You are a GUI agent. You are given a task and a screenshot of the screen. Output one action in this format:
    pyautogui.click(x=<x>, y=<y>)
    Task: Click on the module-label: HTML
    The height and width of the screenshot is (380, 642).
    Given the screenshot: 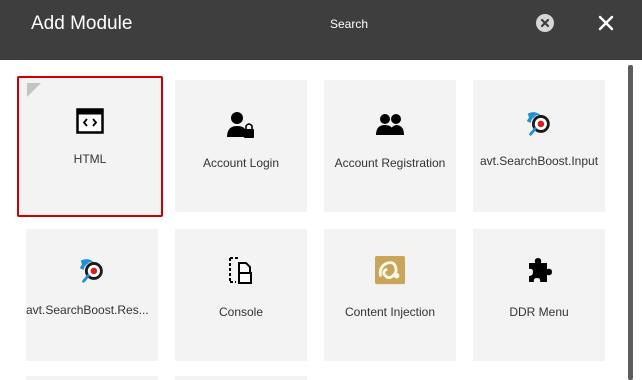 What is the action you would take?
    pyautogui.click(x=90, y=159)
    